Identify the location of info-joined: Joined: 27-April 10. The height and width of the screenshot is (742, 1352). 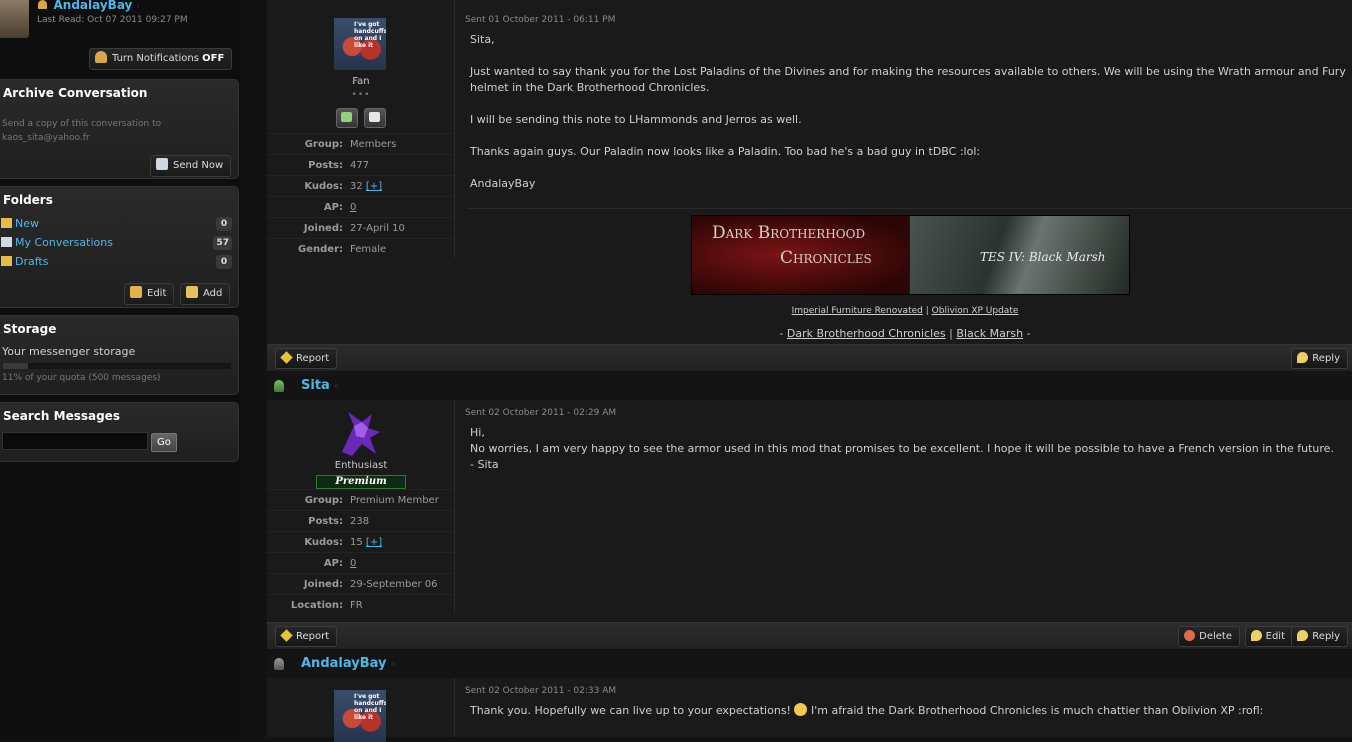
(361, 228).